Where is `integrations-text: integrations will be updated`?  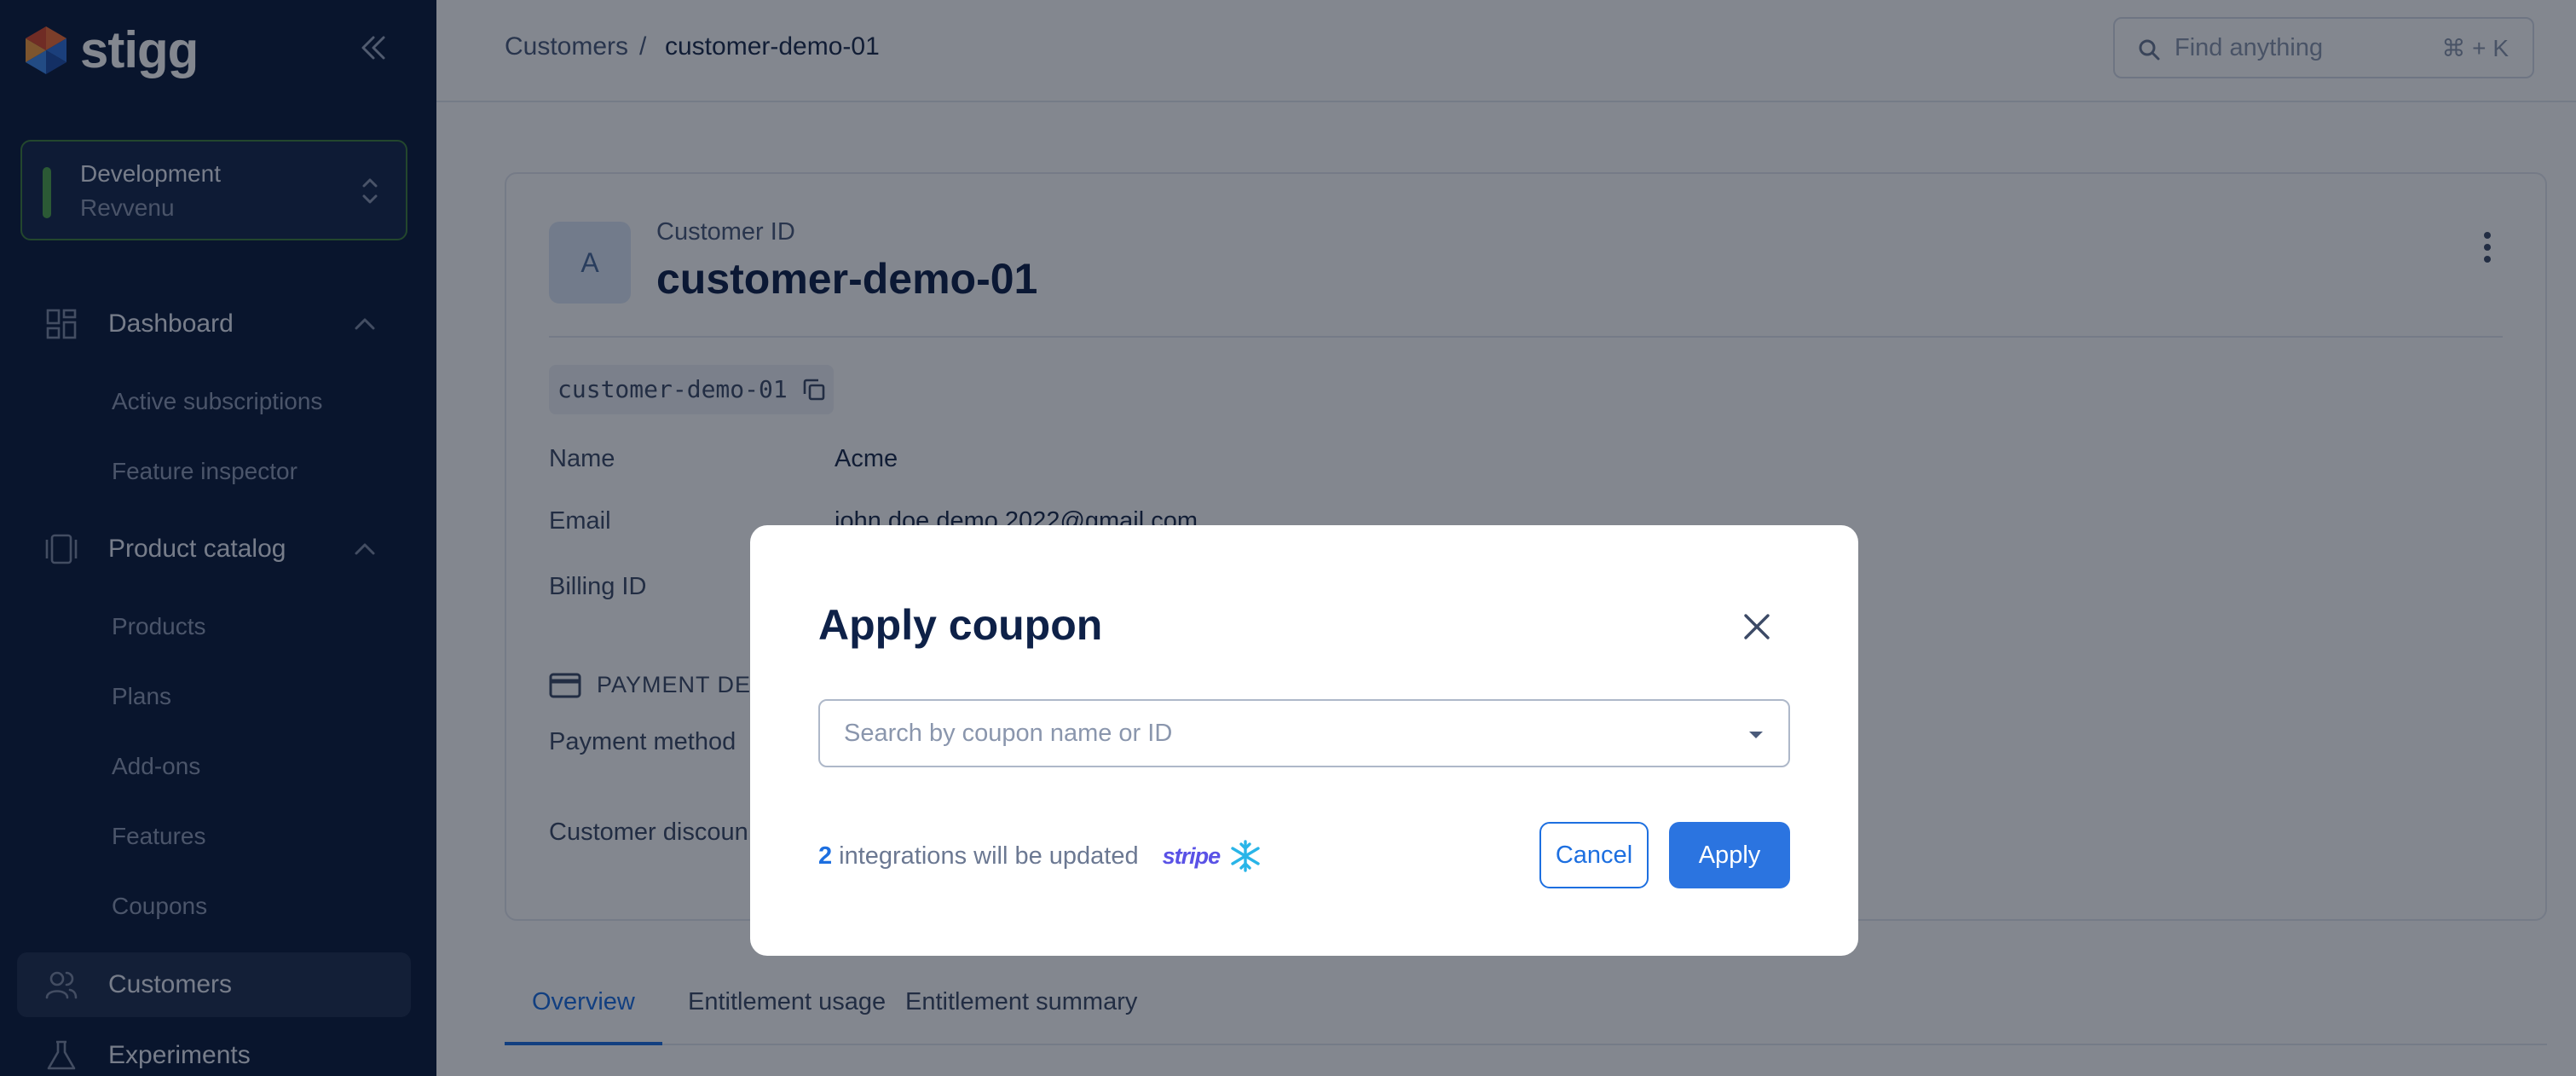 integrations-text: integrations will be updated is located at coordinates (989, 856).